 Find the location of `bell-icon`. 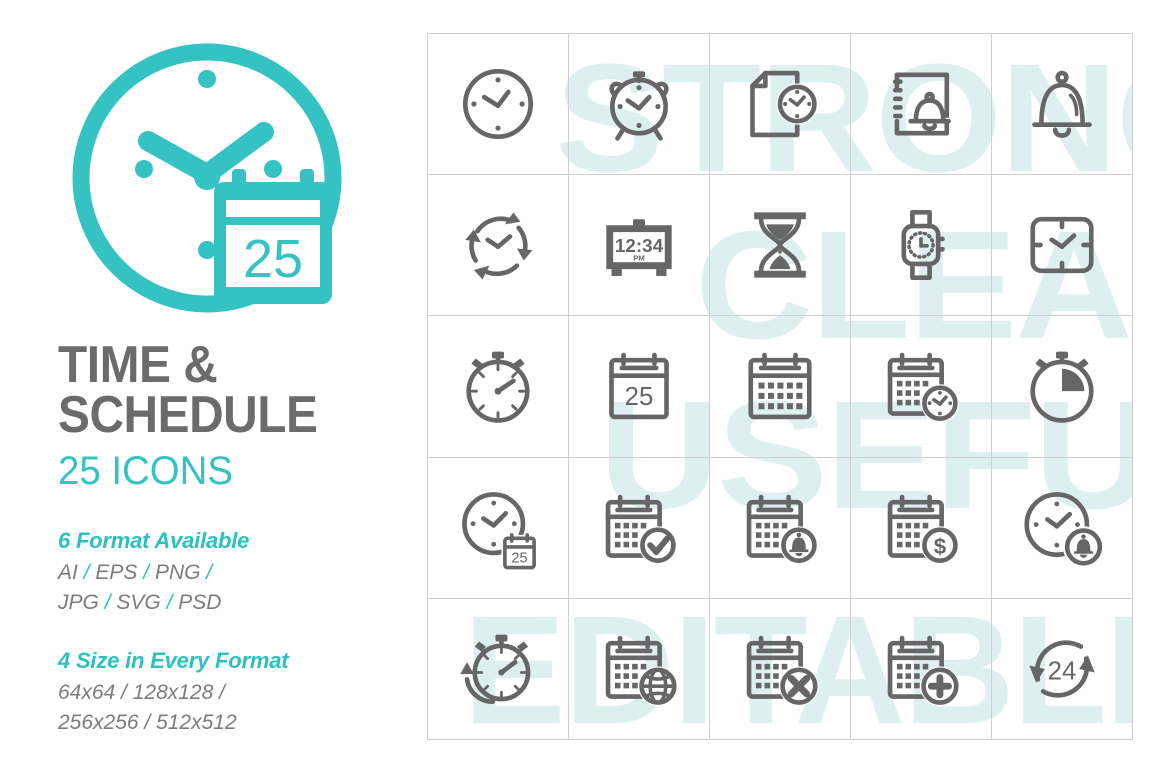

bell-icon is located at coordinates (1062, 104).